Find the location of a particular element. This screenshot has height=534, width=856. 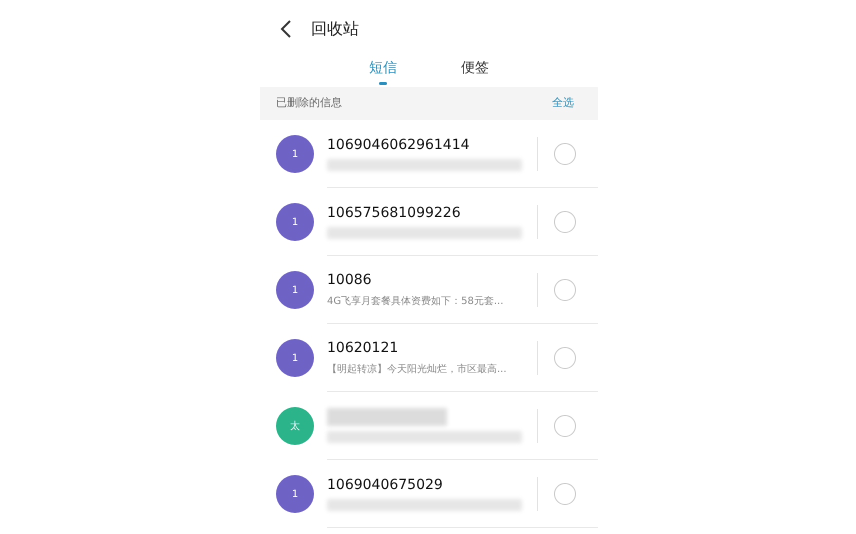

tab: 短信 is located at coordinates (383, 71).